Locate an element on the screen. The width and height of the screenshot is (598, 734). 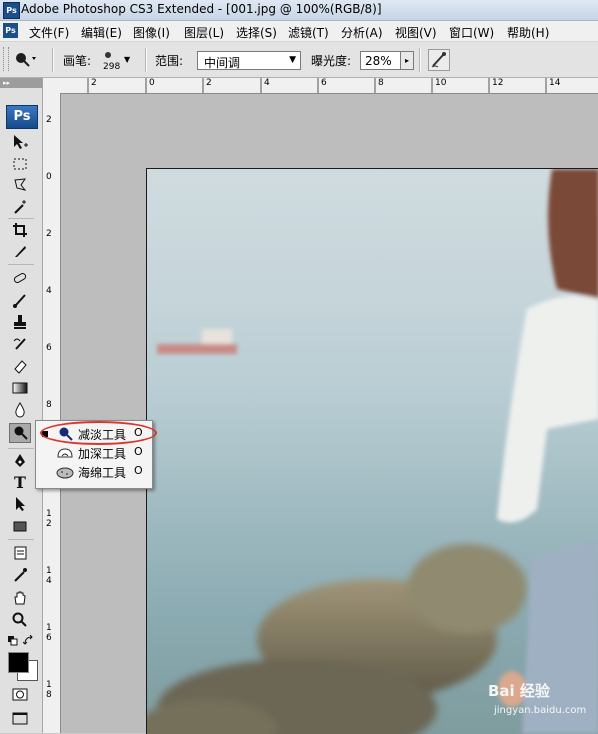
airbrush-toggle is located at coordinates (439, 60).